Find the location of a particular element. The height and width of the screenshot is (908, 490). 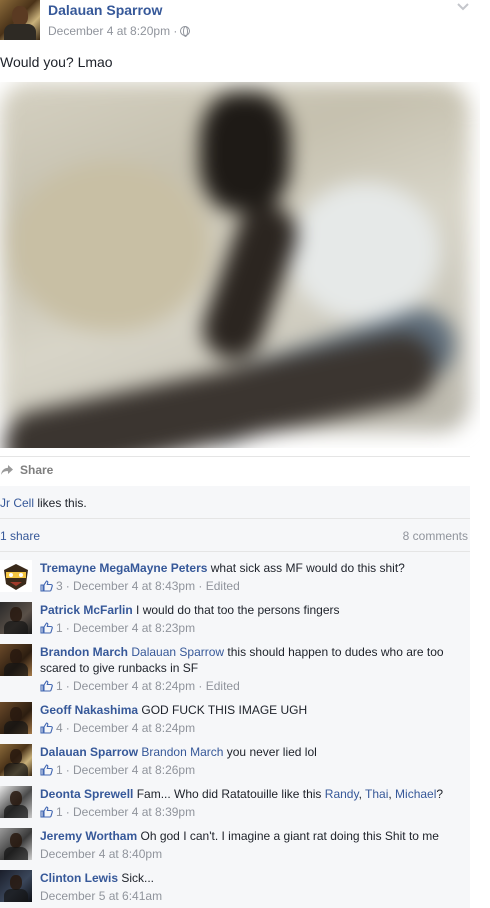

post-meta: December 4 at 8:20pm · is located at coordinates (119, 31).